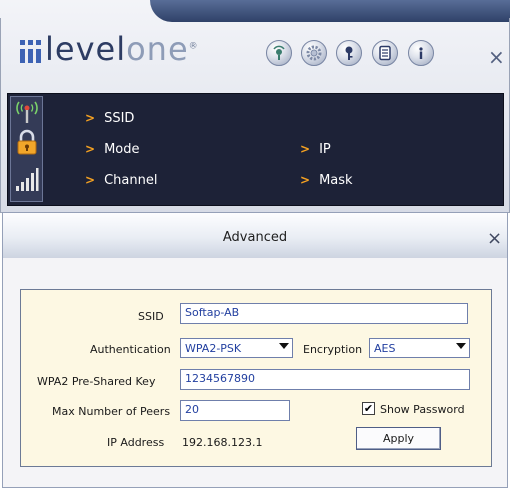 Image resolution: width=510 pixels, height=490 pixels. I want to click on profile-button, so click(385, 53).